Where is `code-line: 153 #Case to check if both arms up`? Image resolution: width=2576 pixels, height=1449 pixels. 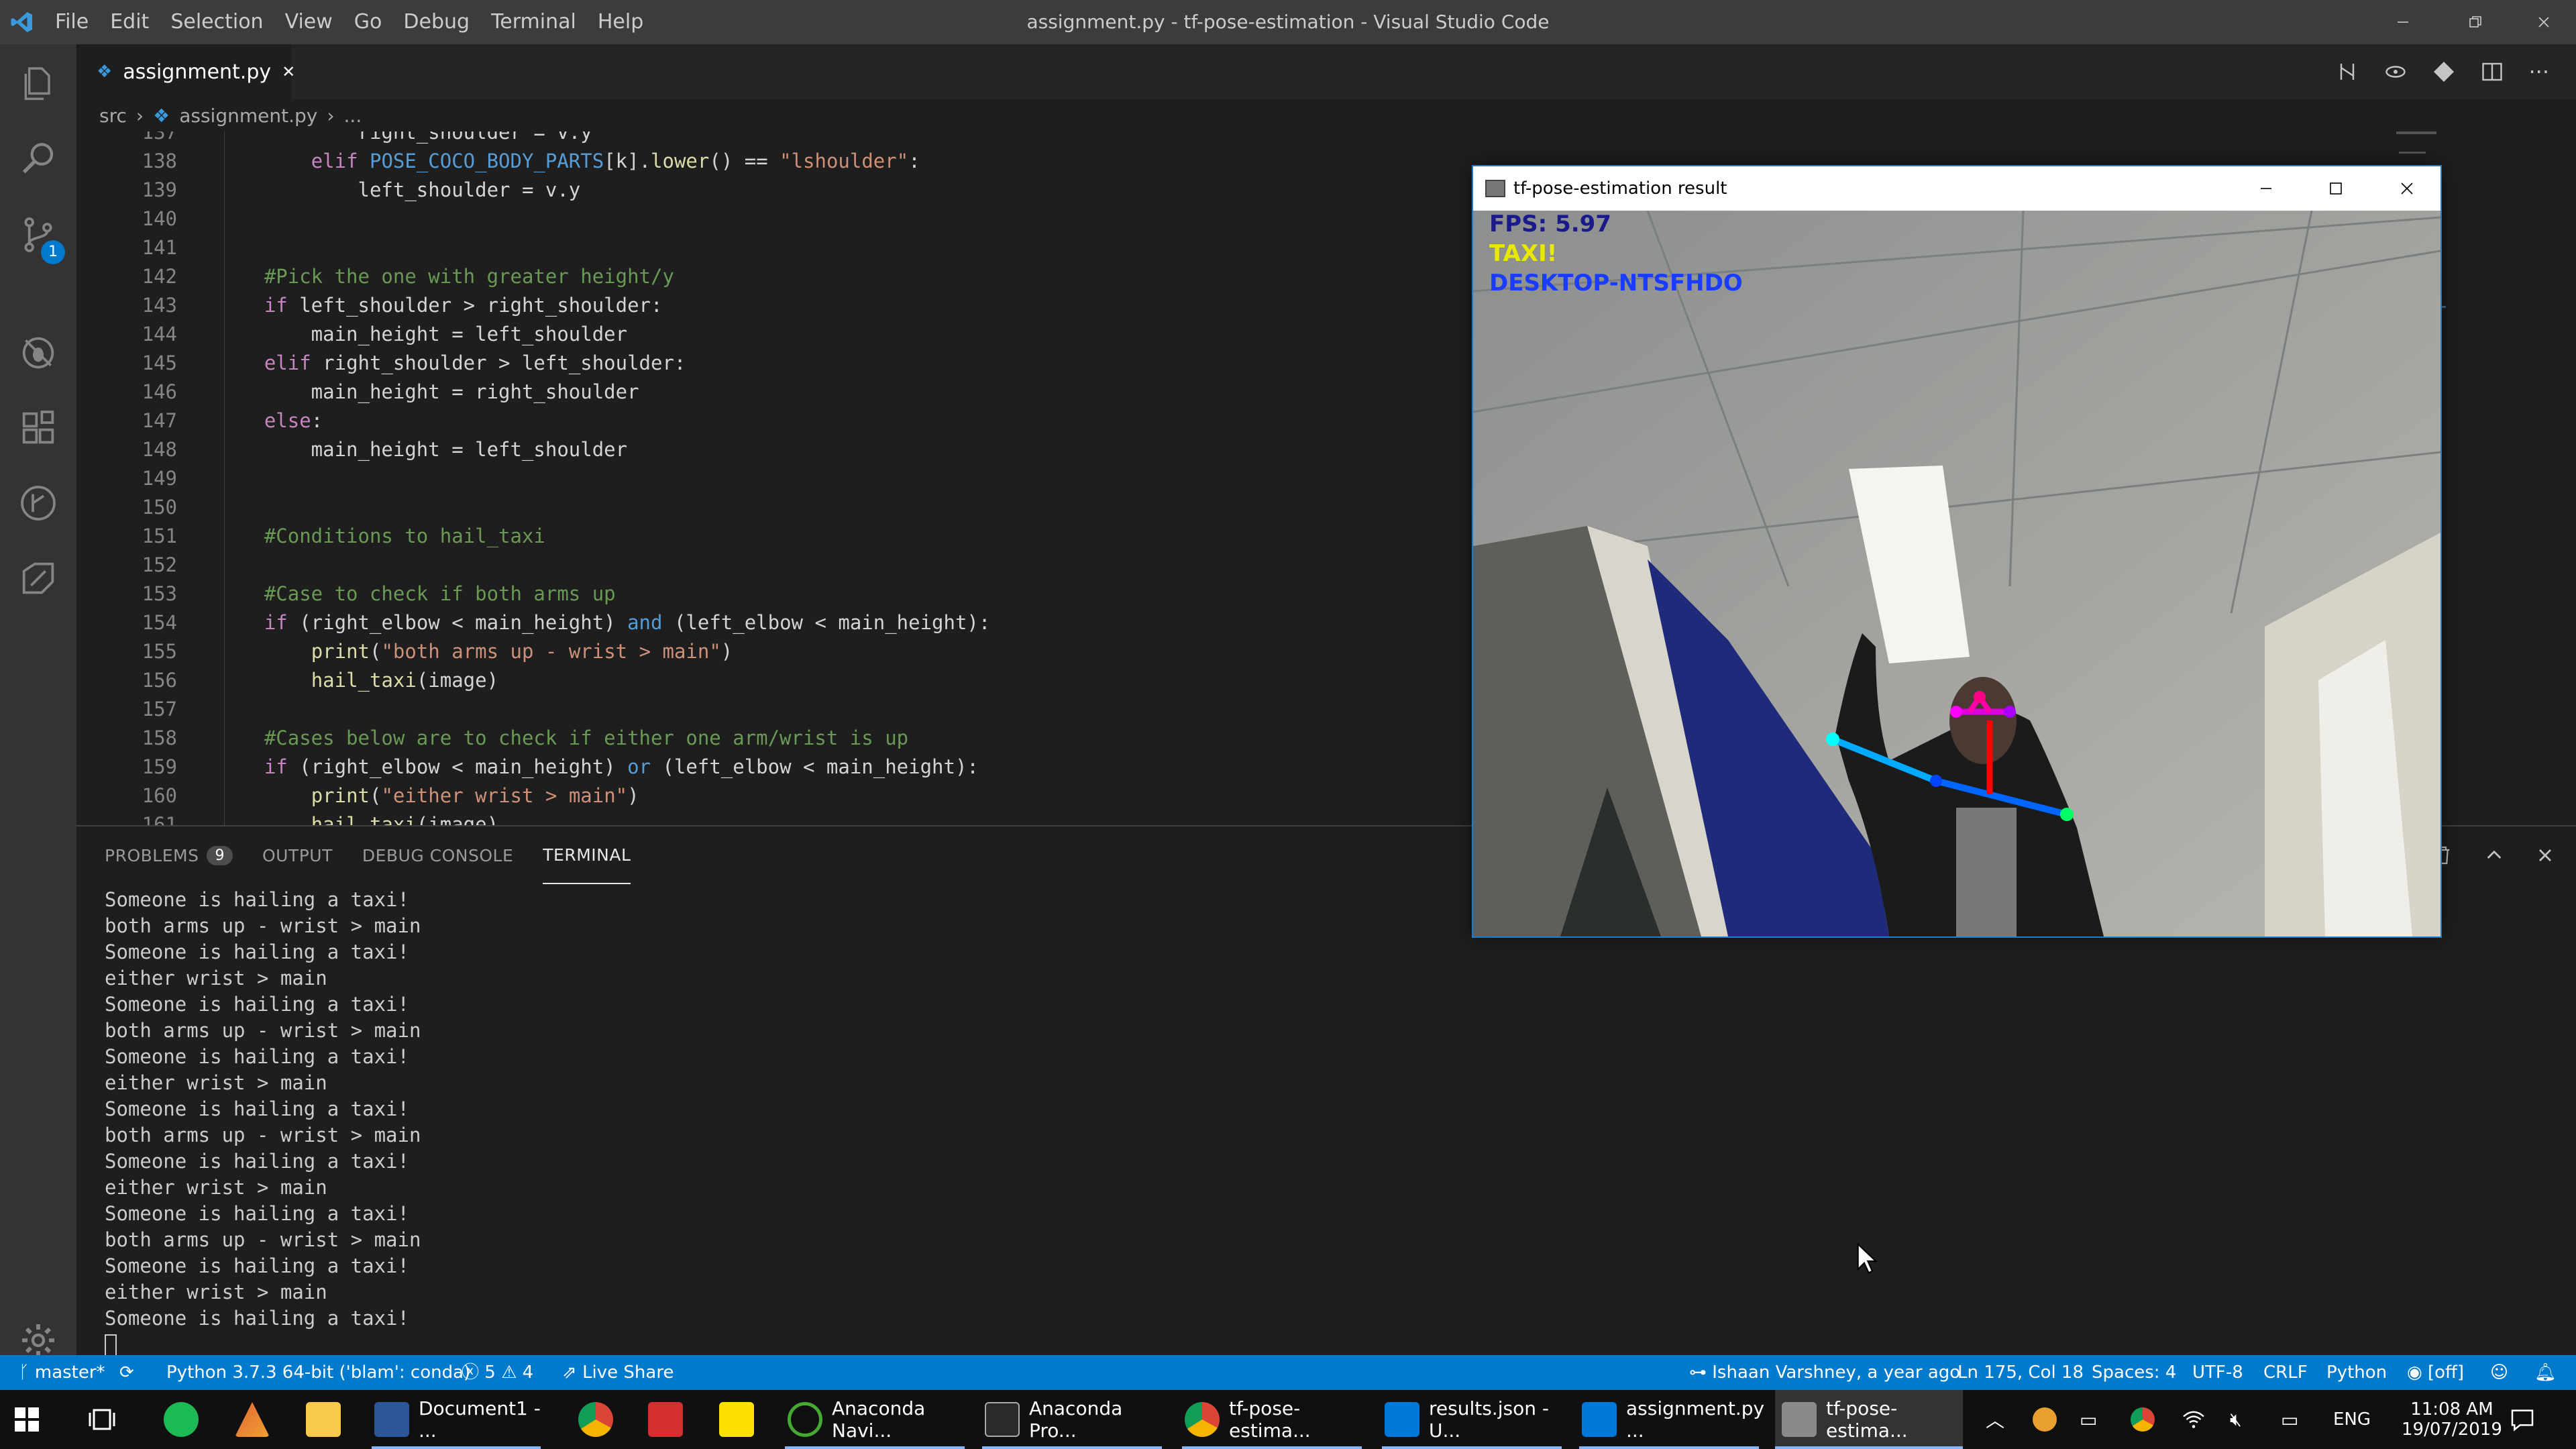 code-line: 153 #Case to check if both arms up is located at coordinates (814, 594).